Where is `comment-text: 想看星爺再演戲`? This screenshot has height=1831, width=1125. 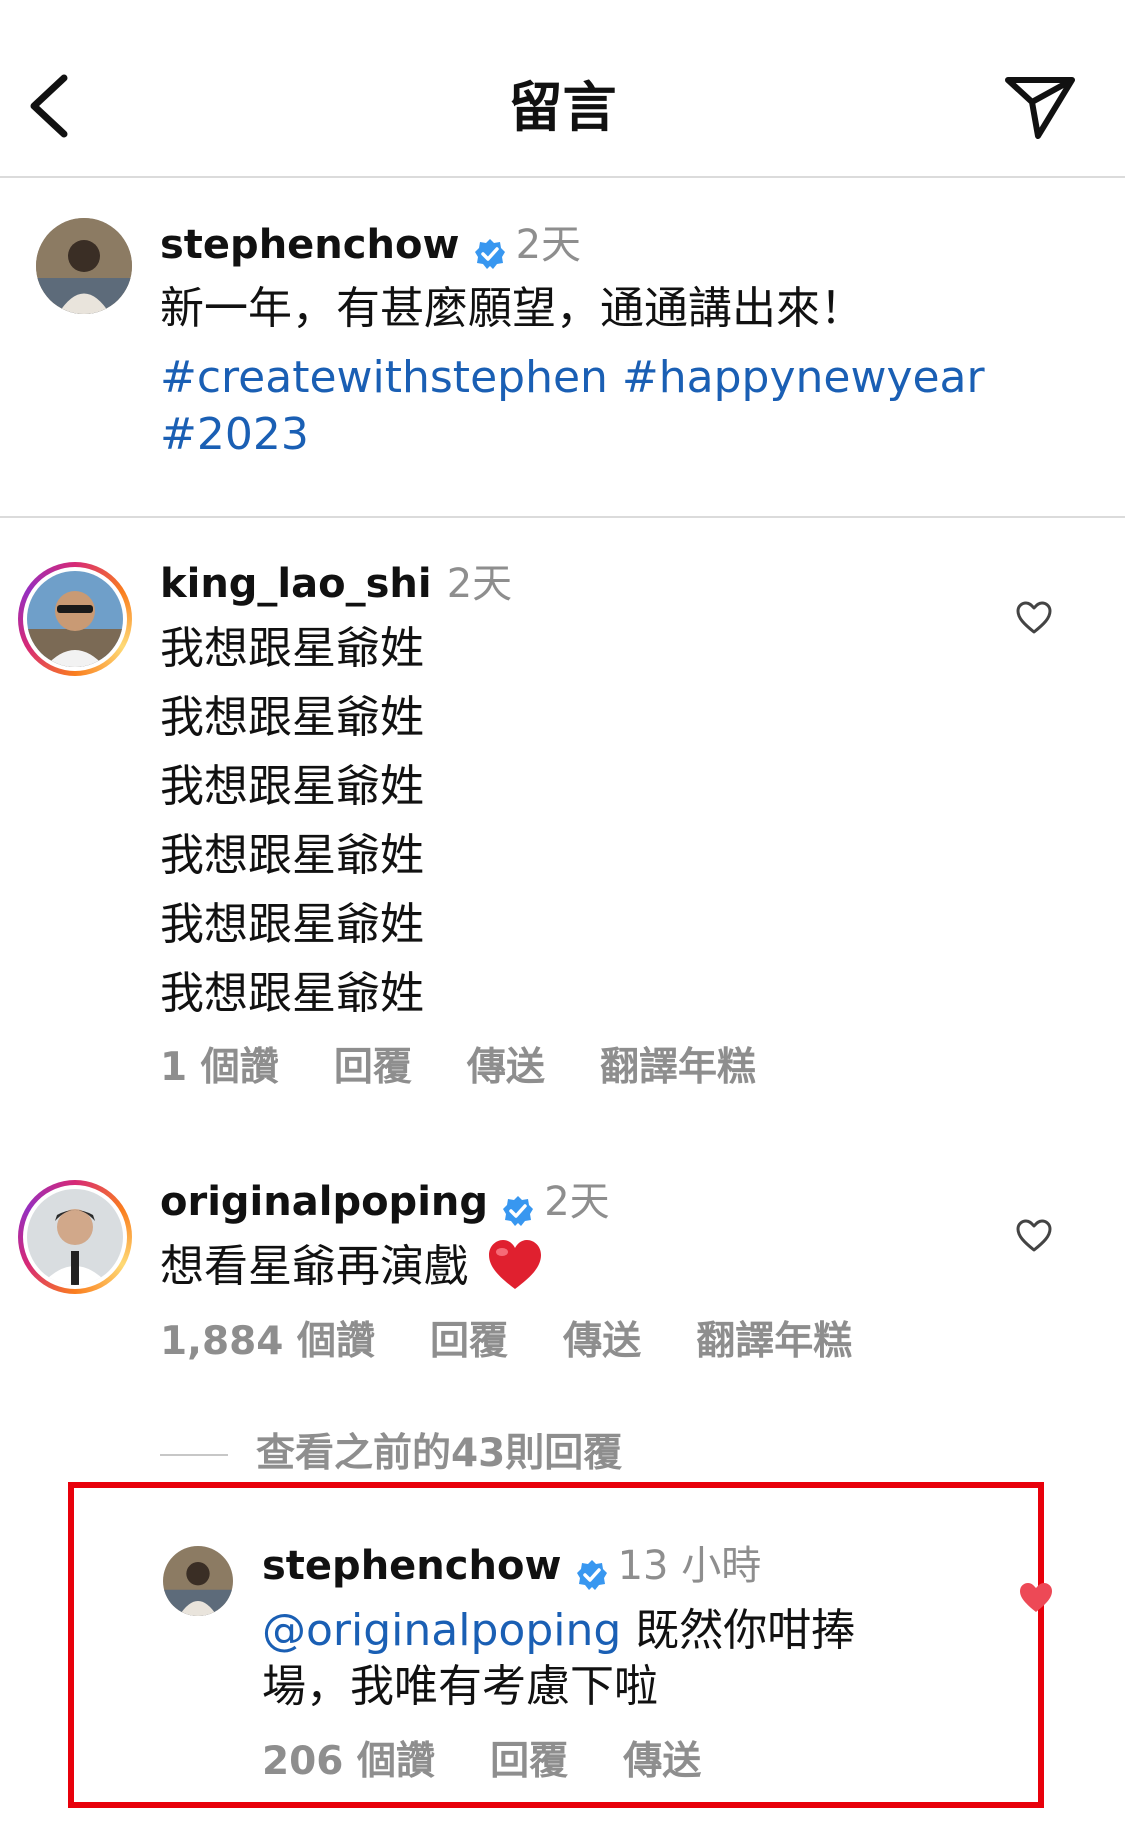 comment-text: 想看星爺再演戲 is located at coordinates (314, 1266).